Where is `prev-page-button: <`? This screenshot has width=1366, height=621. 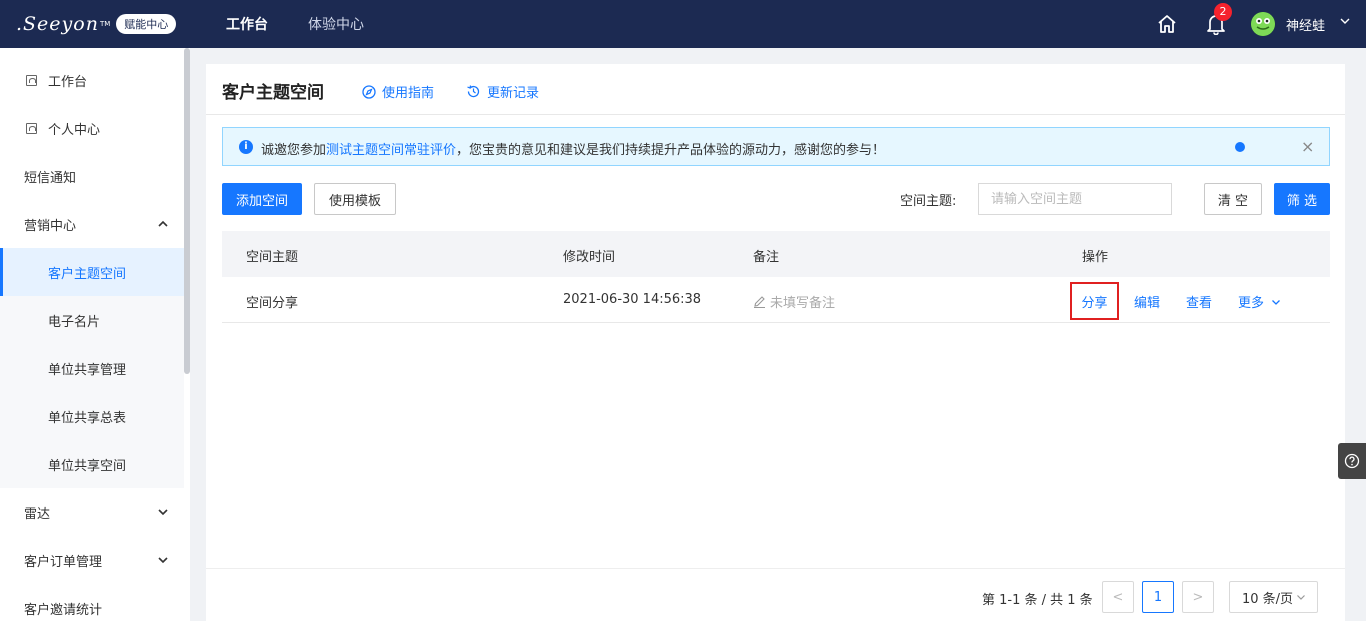 prev-page-button: < is located at coordinates (1118, 597).